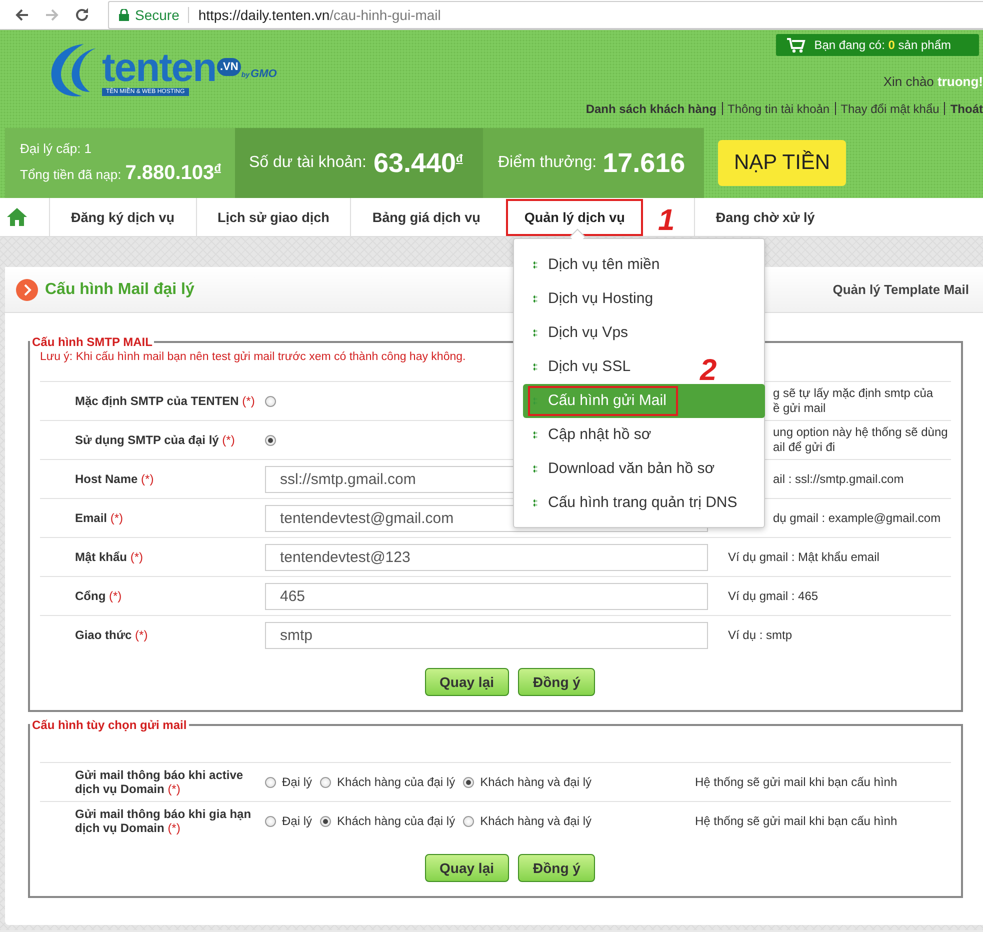  Describe the element at coordinates (319, 14) in the screenshot. I see `url-text: https://daily.tenten.vn/cau-hinh-gui-mail` at that location.